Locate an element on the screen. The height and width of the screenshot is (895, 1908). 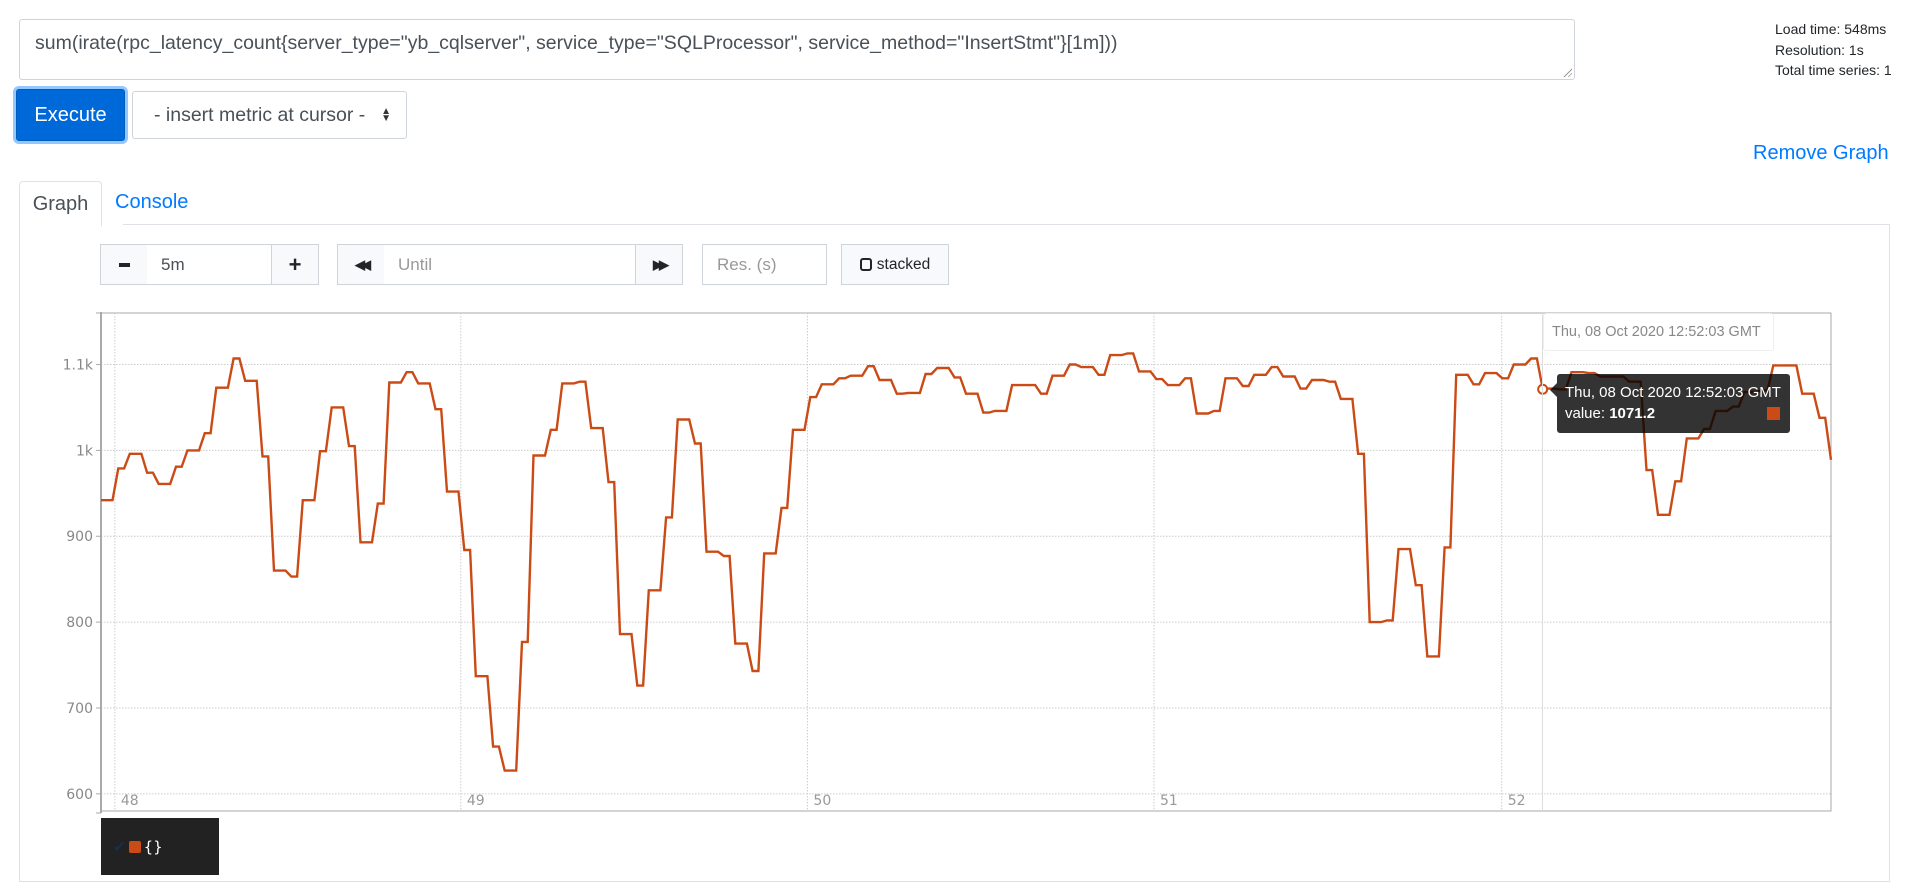
legend-swatch is located at coordinates (134, 846).